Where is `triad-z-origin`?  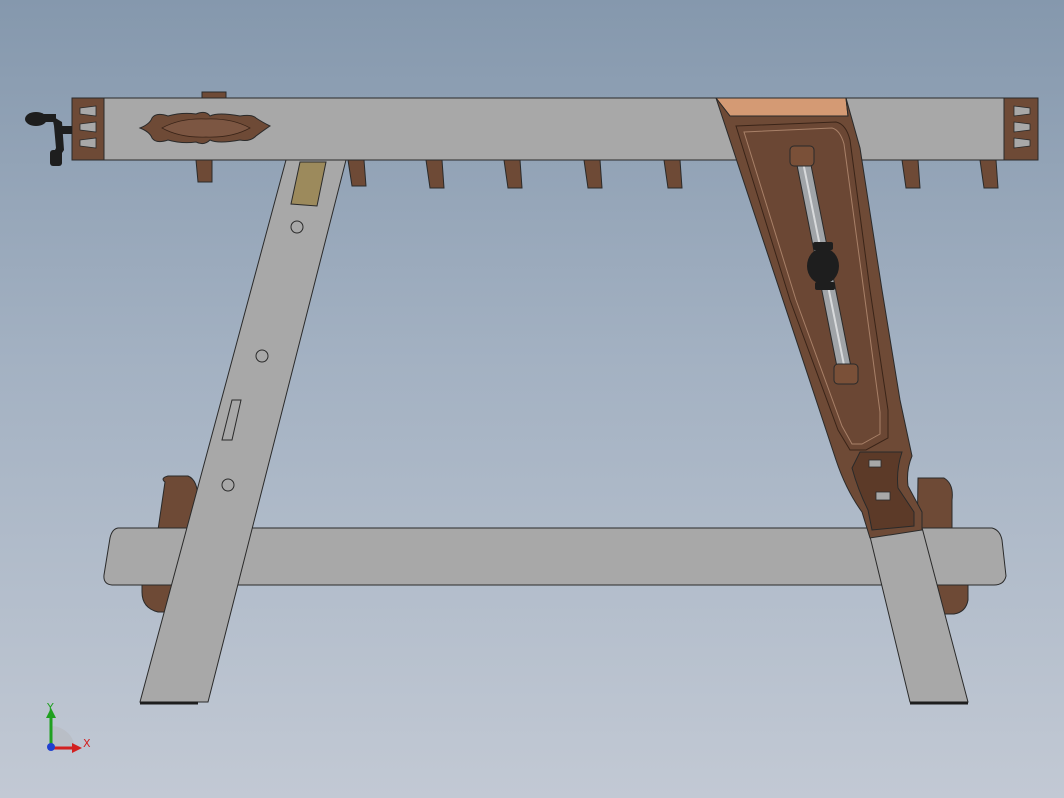 triad-z-origin is located at coordinates (51, 747).